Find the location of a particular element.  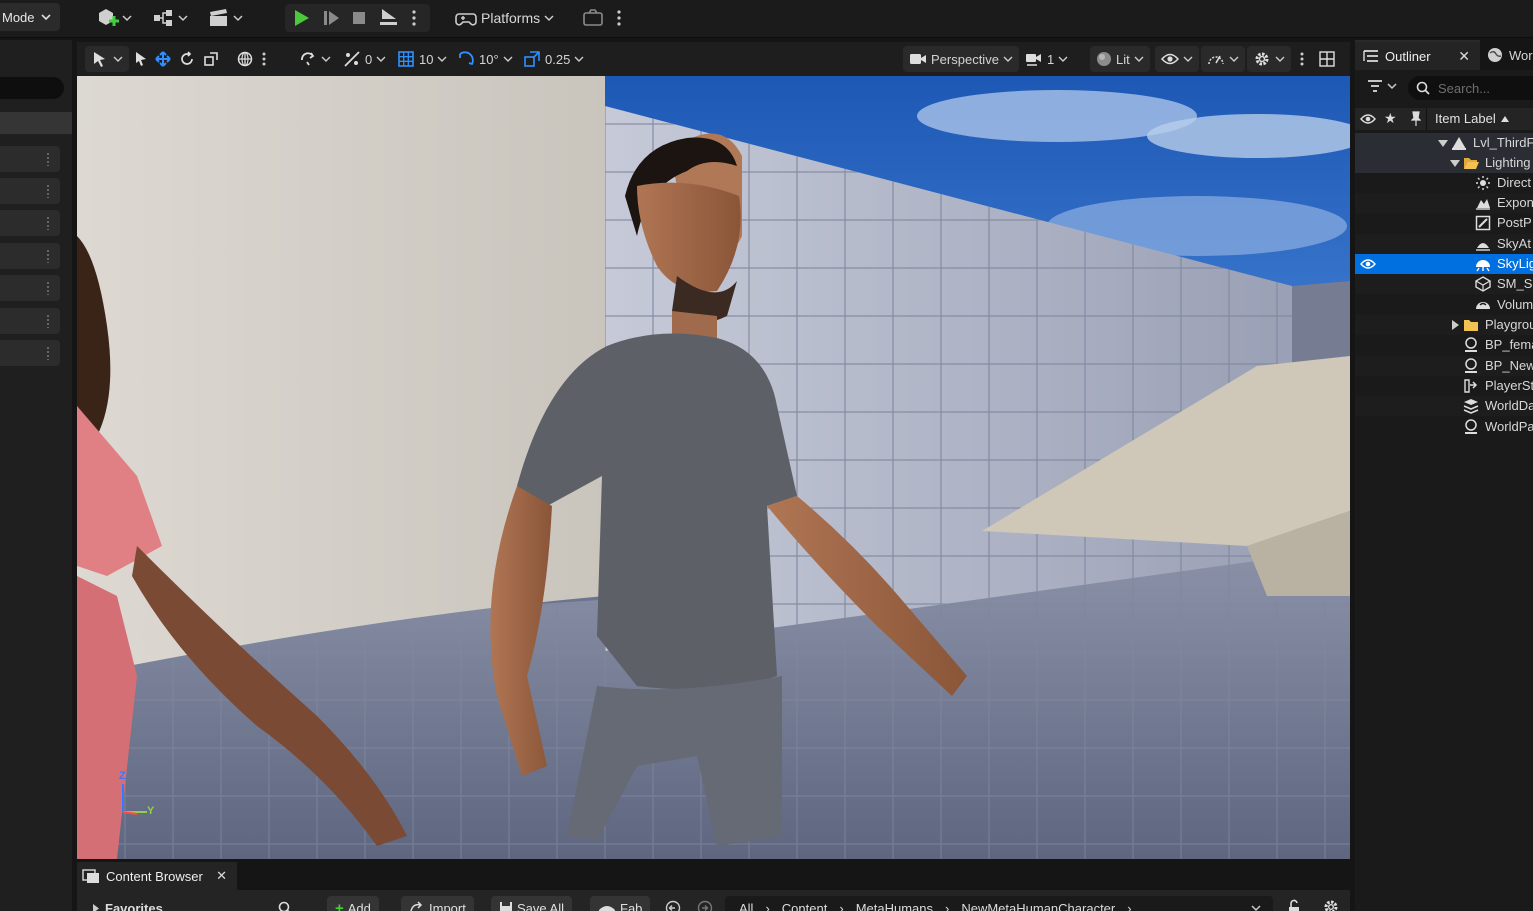

scale-icon is located at coordinates (211, 59).